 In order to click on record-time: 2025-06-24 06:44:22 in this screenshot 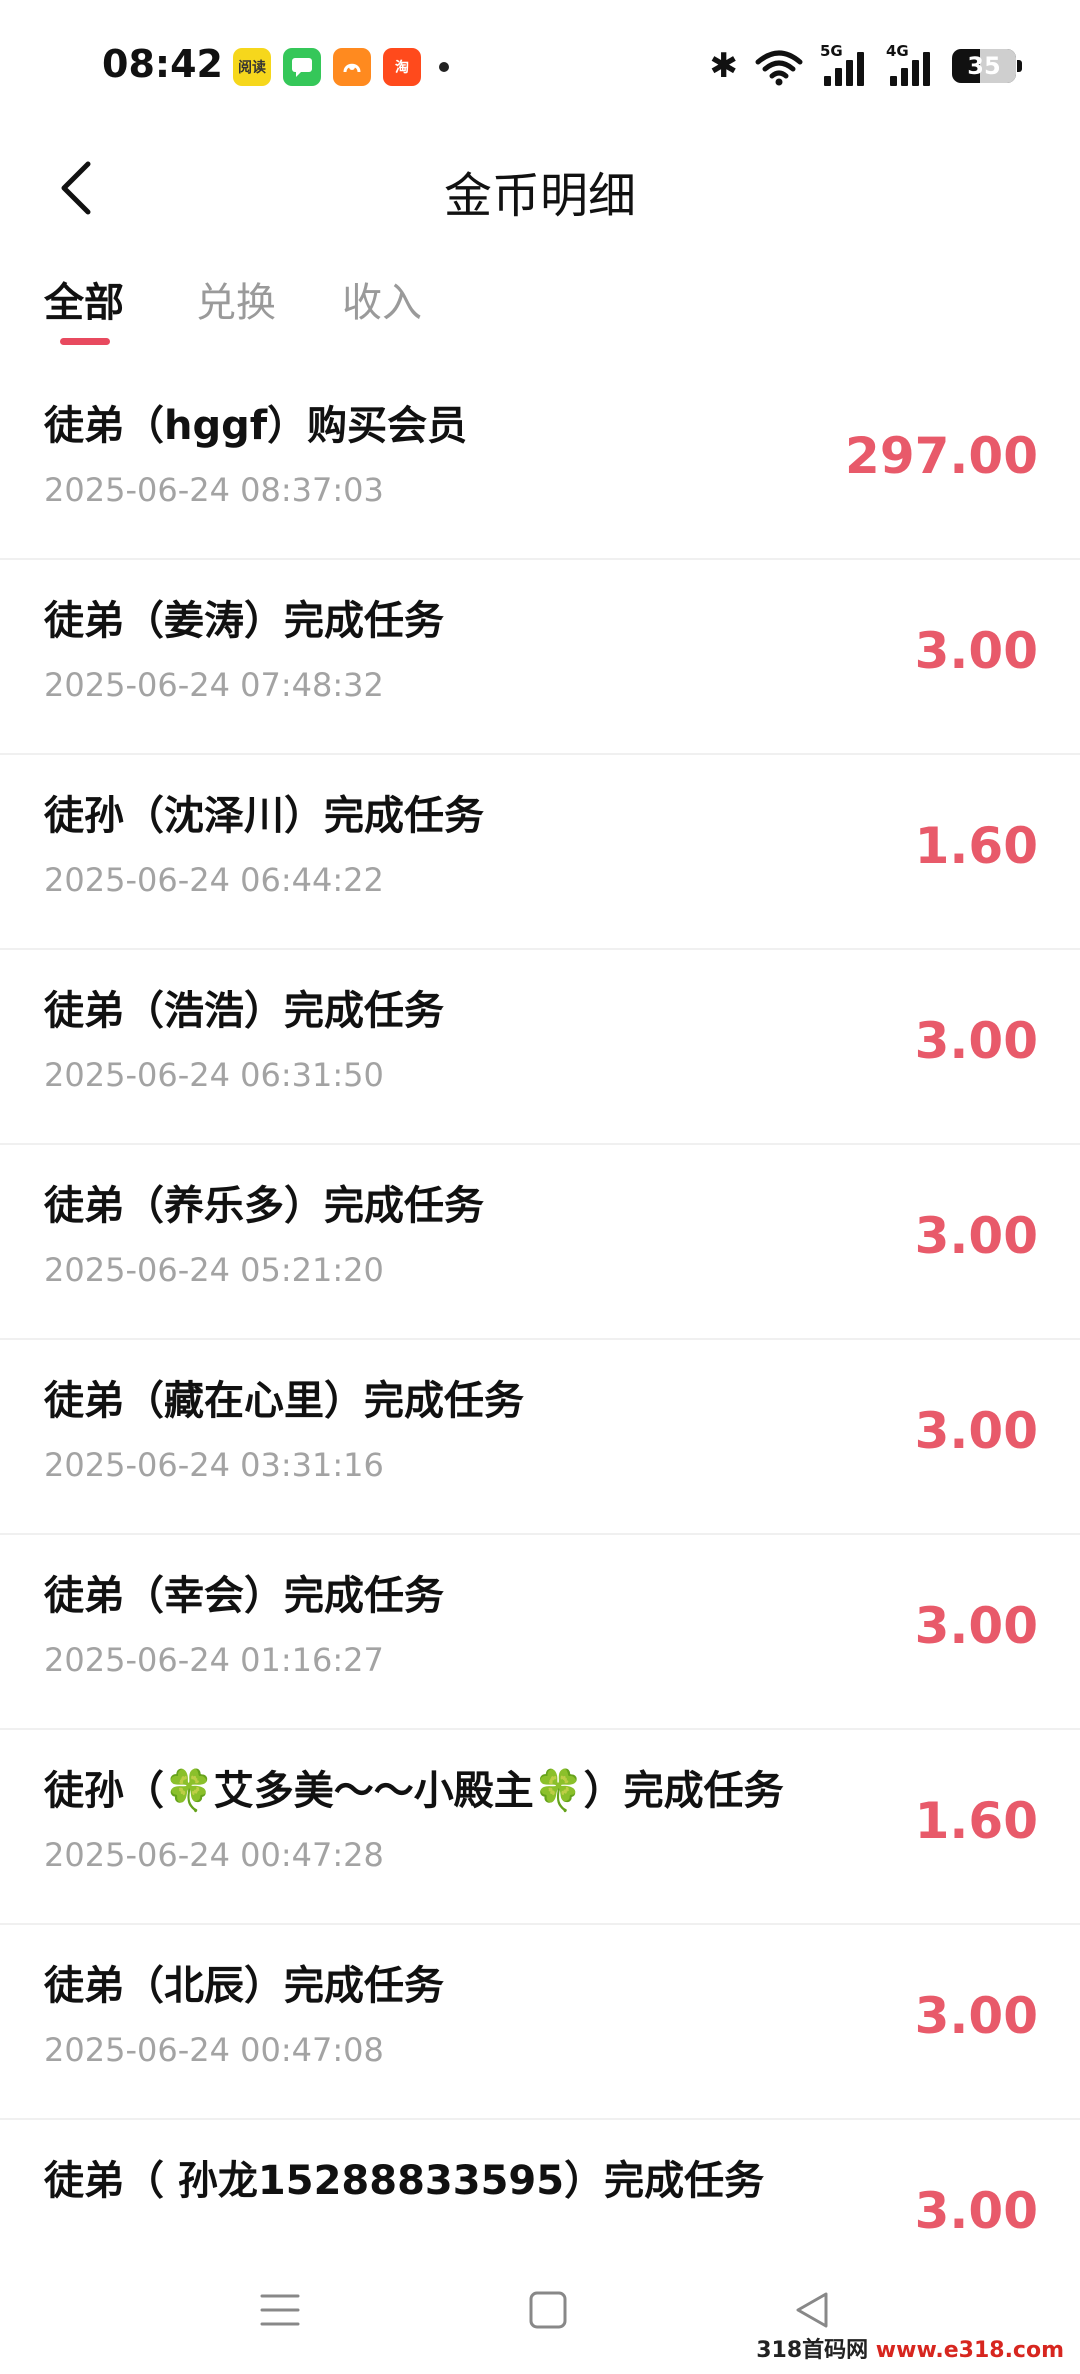, I will do `click(214, 880)`.